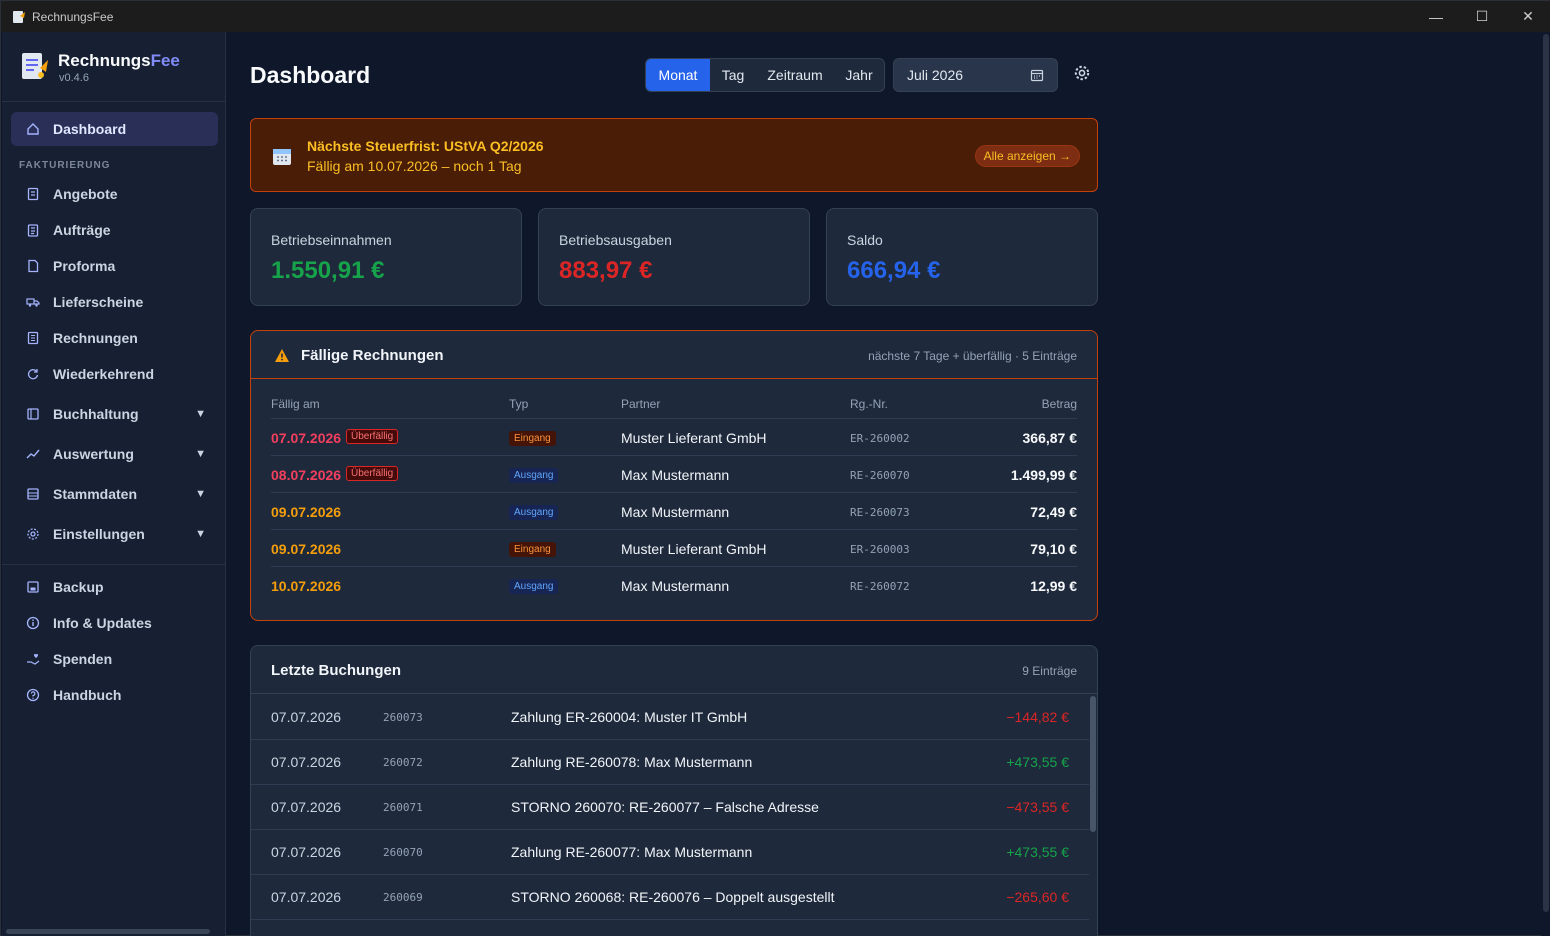 This screenshot has width=1550, height=936. I want to click on column-header-date: Fällig am, so click(295, 404).